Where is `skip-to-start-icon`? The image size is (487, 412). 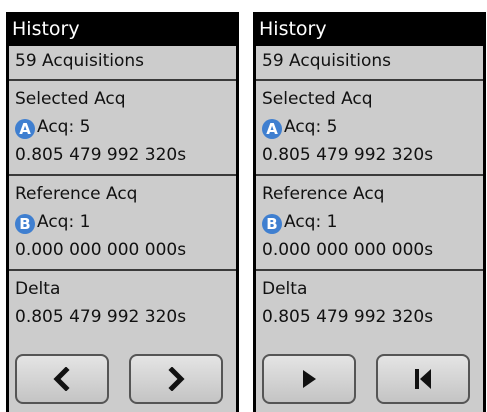 skip-to-start-icon is located at coordinates (423, 379).